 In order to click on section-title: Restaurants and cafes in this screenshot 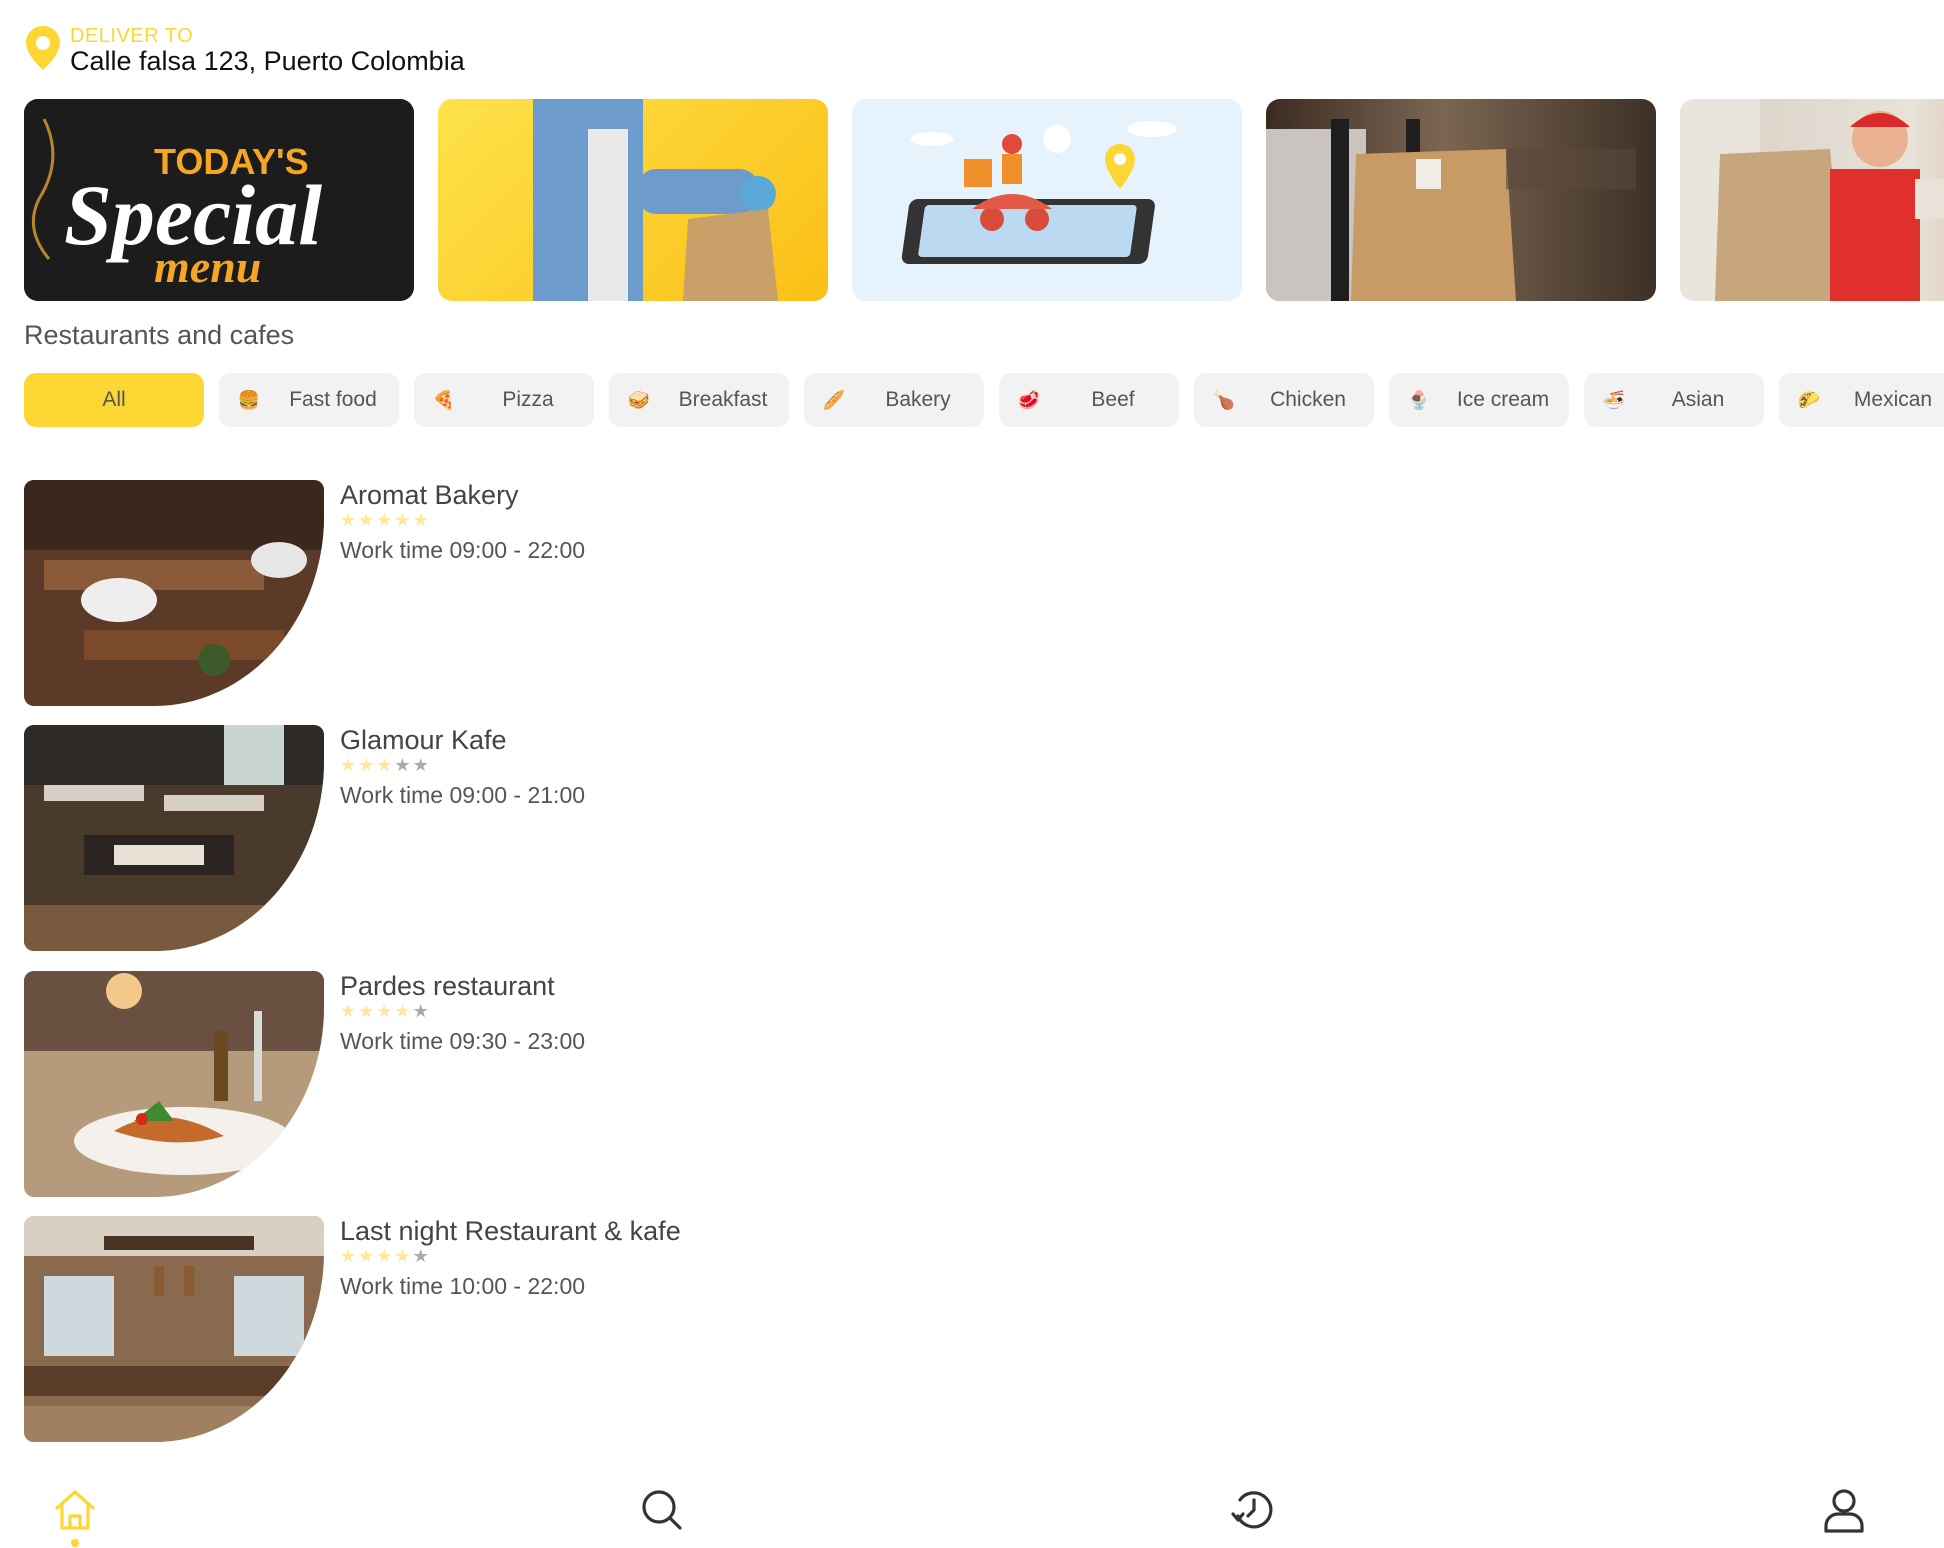, I will do `click(159, 335)`.